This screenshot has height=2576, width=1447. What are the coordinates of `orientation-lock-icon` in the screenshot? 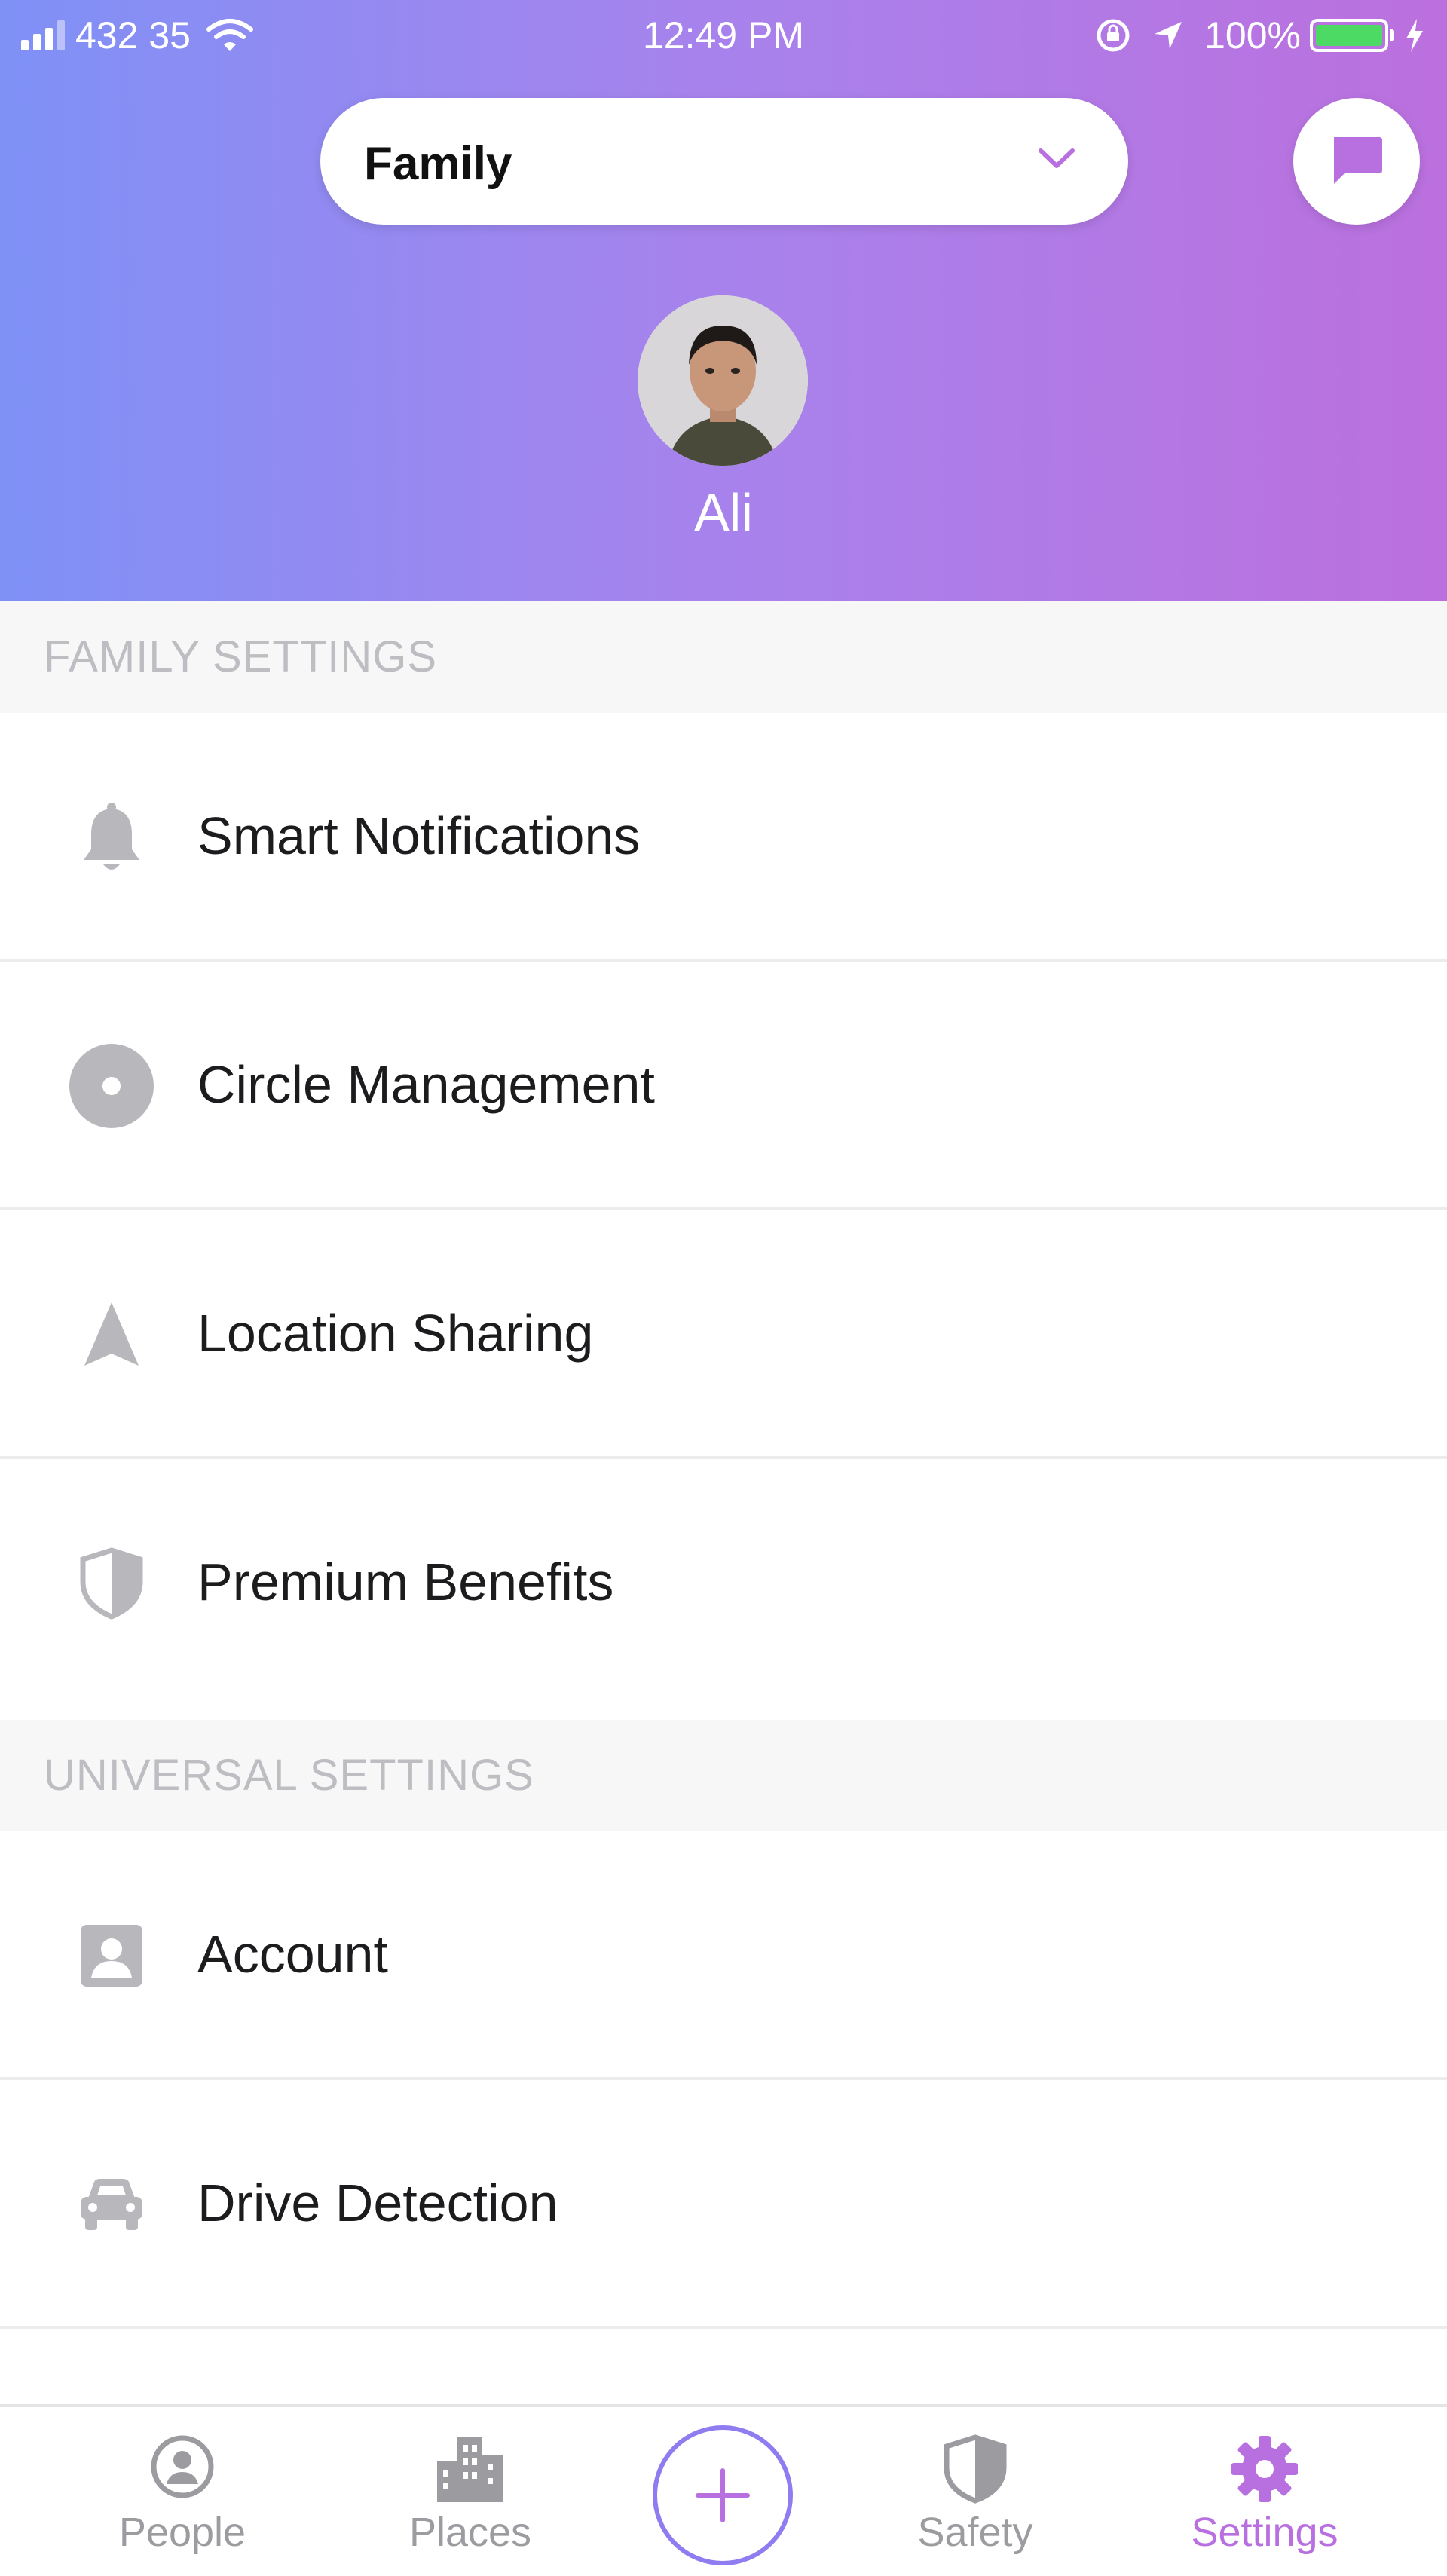 It's located at (1113, 35).